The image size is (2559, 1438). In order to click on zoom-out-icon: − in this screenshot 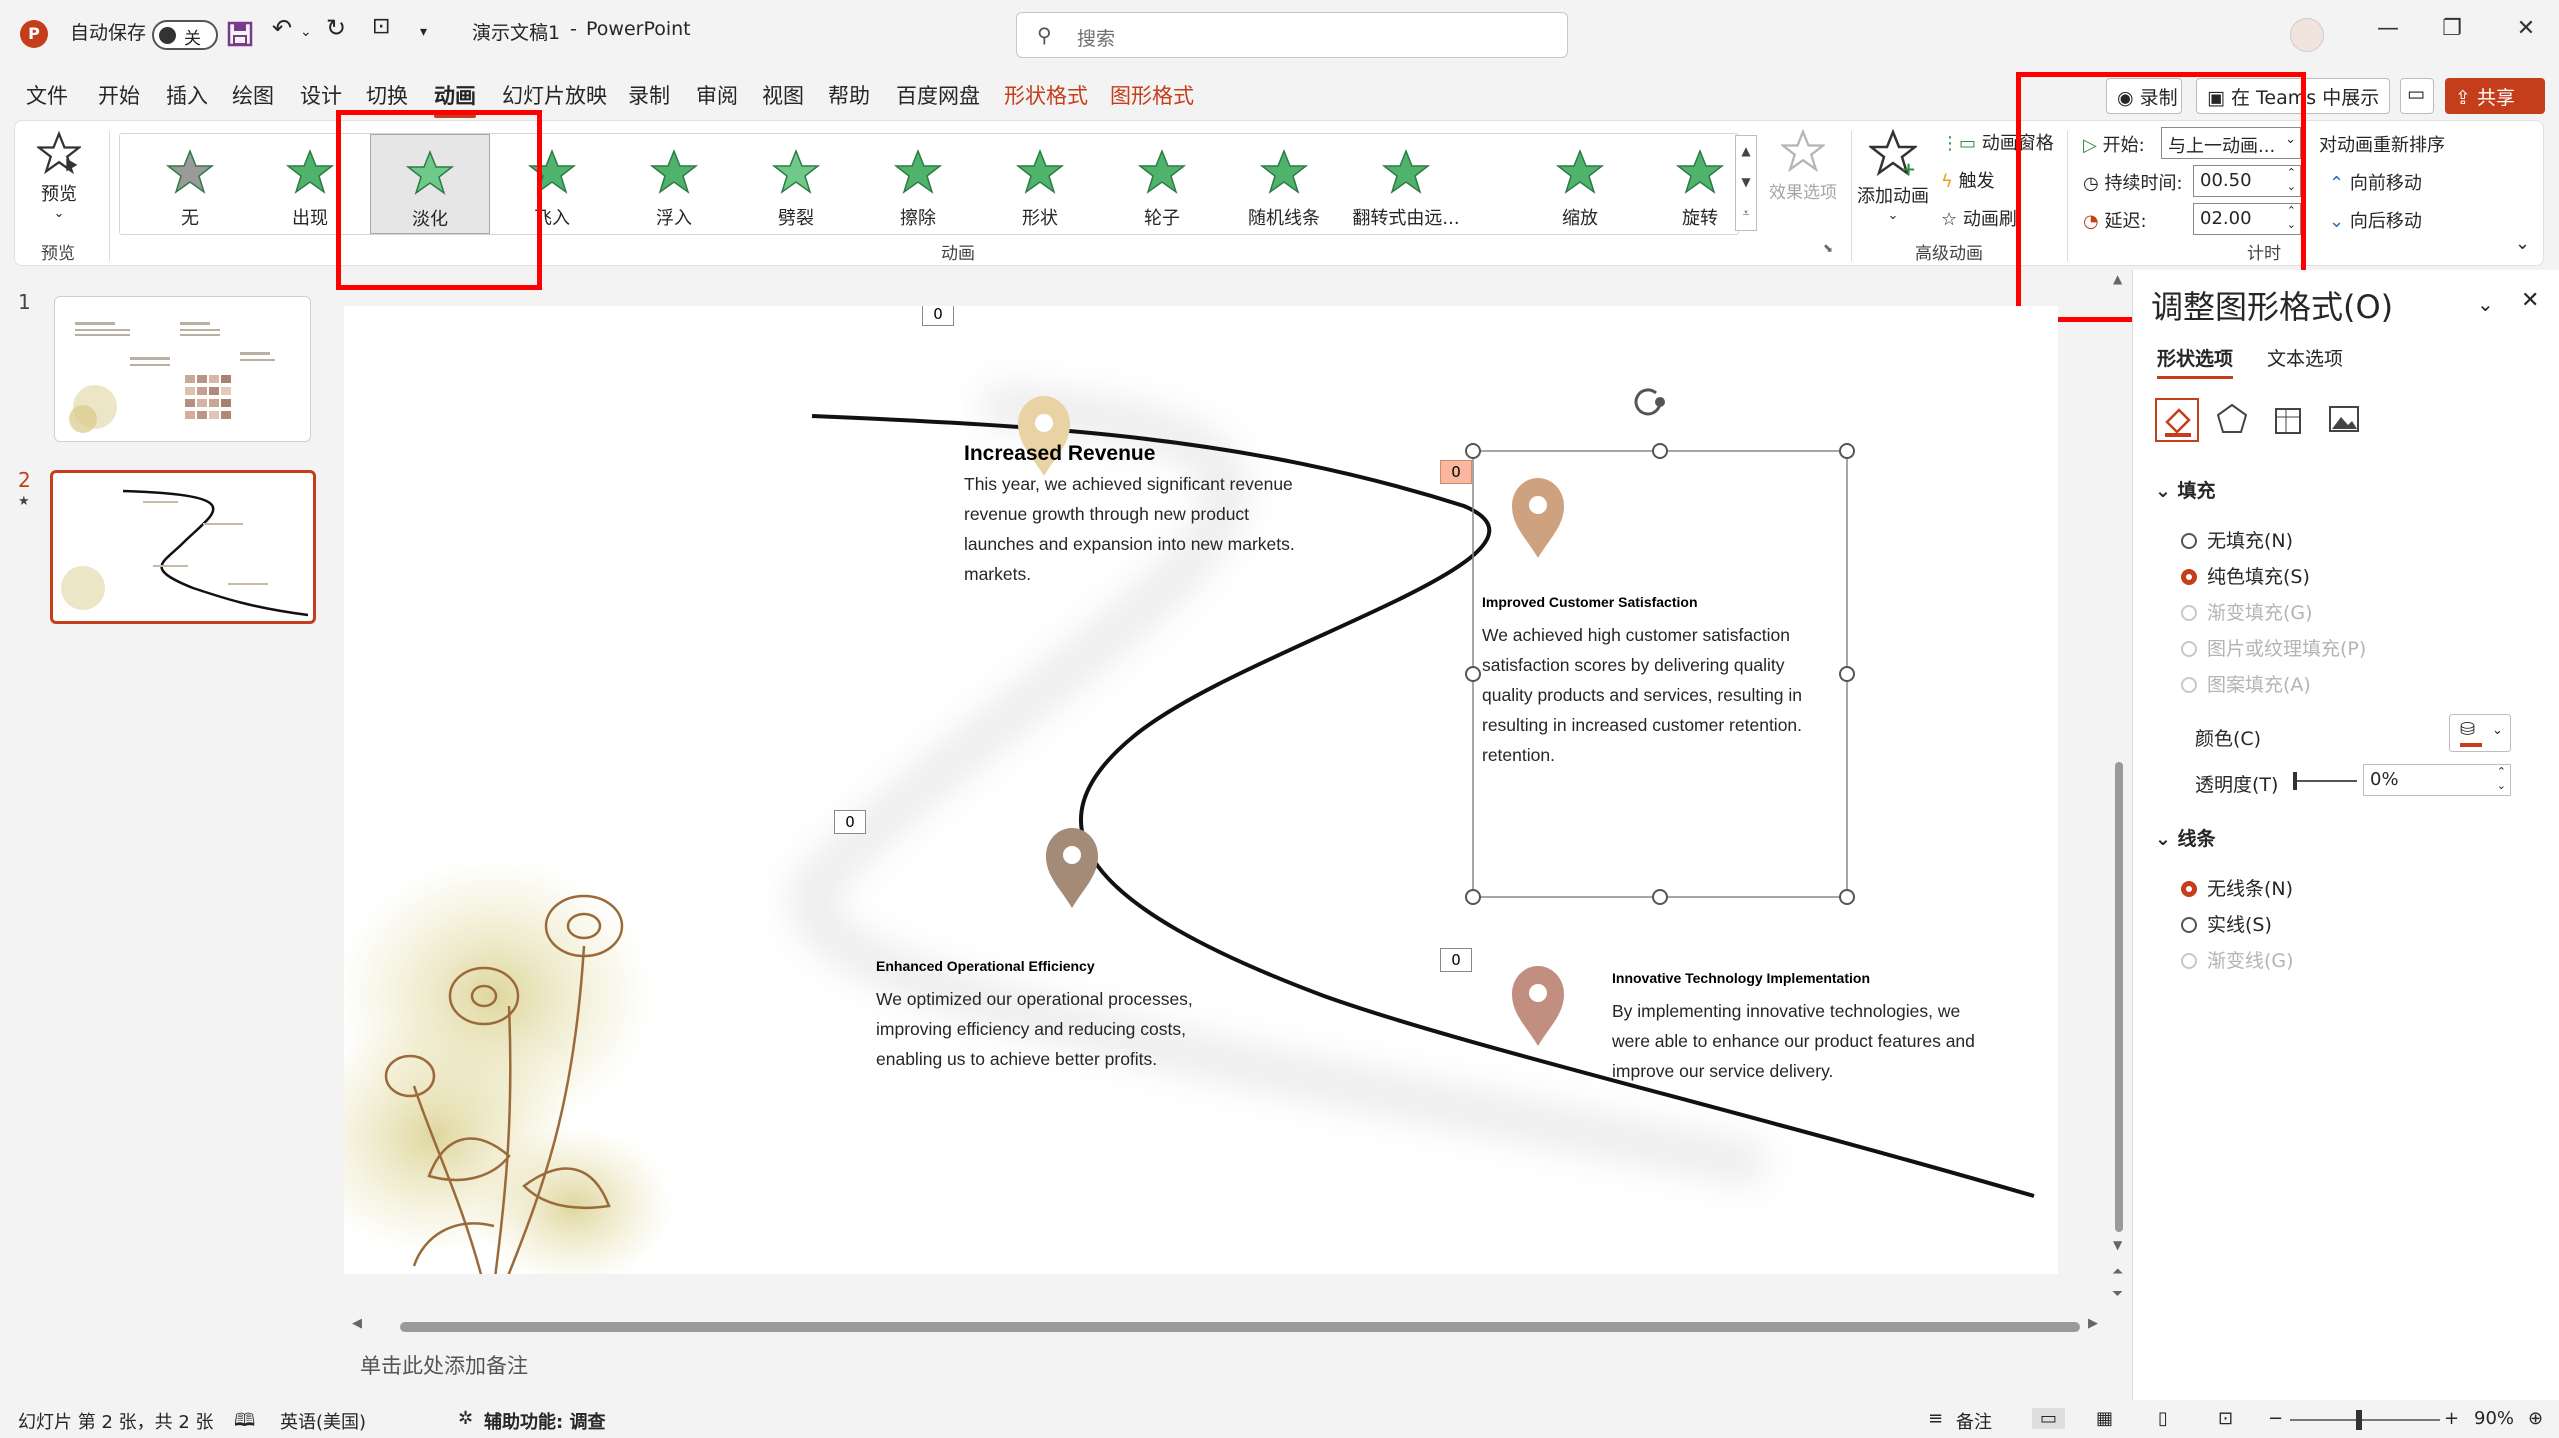, I will do `click(2275, 1418)`.